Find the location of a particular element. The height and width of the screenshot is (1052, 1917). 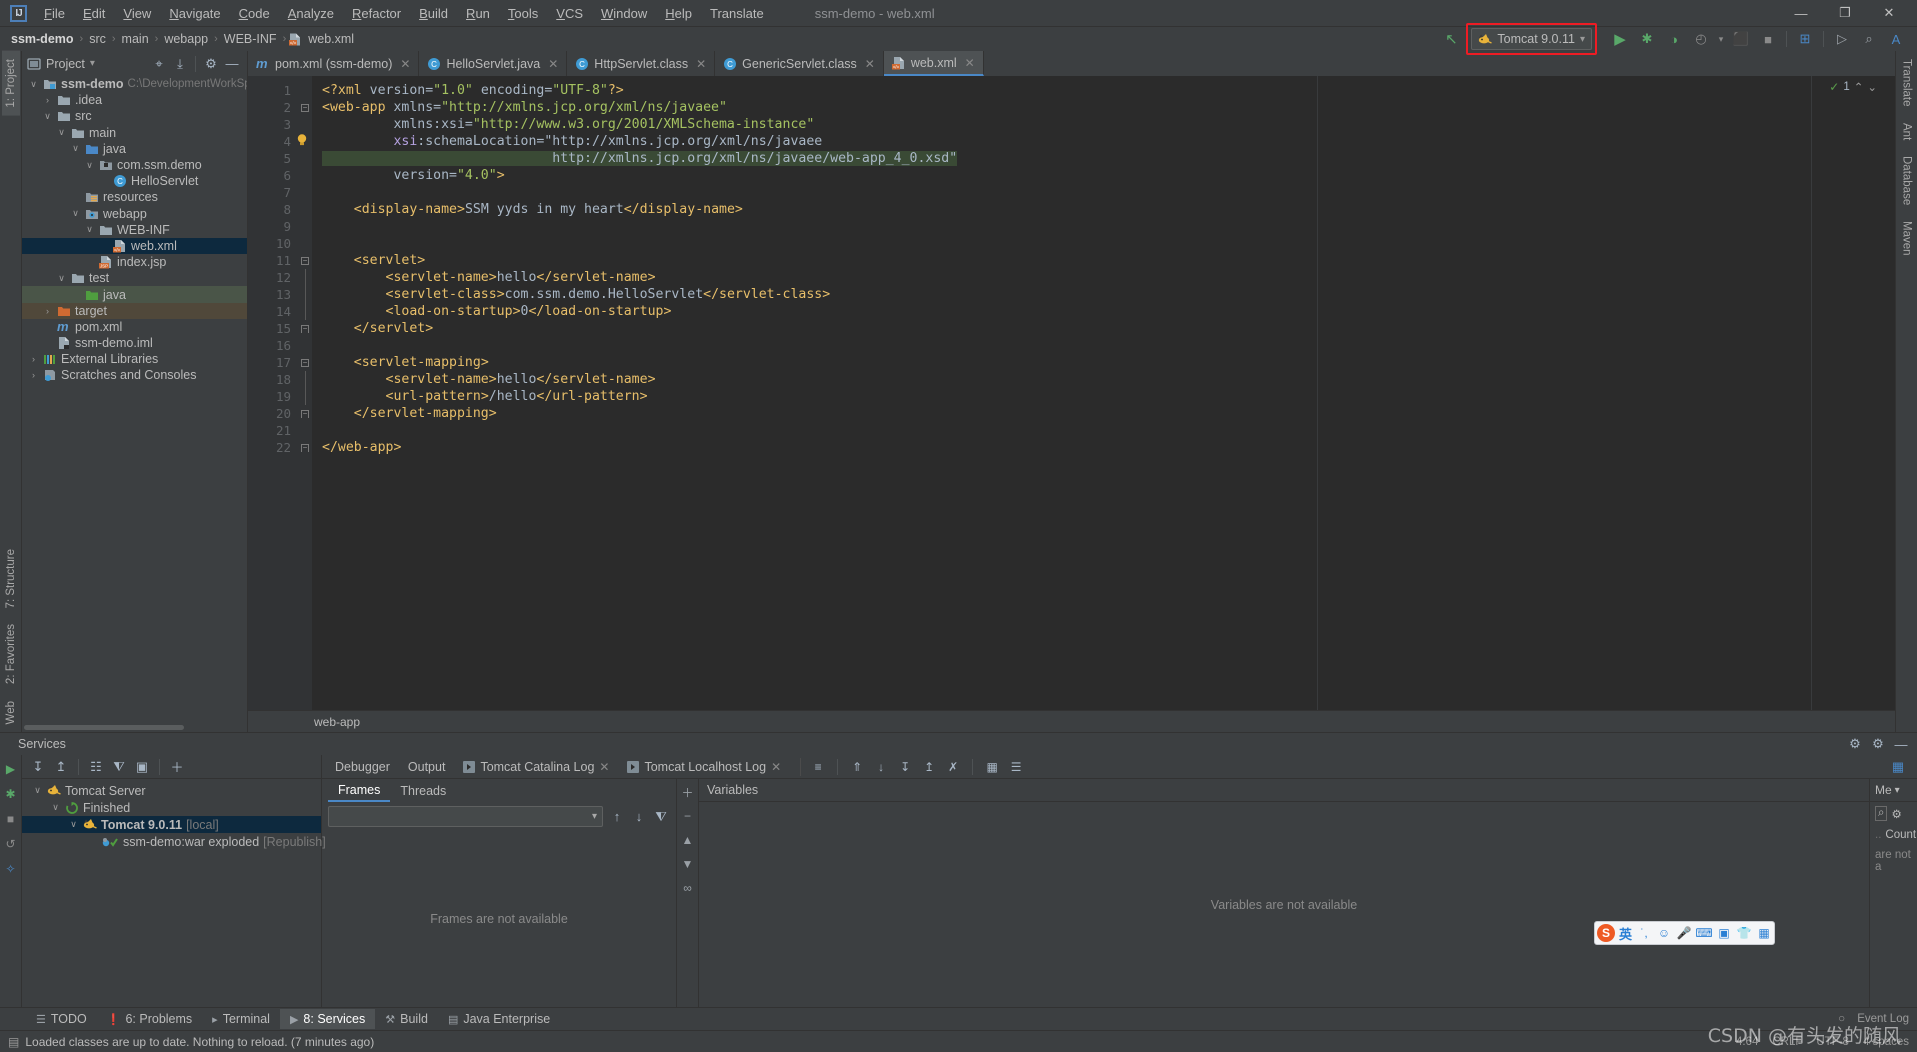

frame-up-icon: ↑ is located at coordinates (617, 817).